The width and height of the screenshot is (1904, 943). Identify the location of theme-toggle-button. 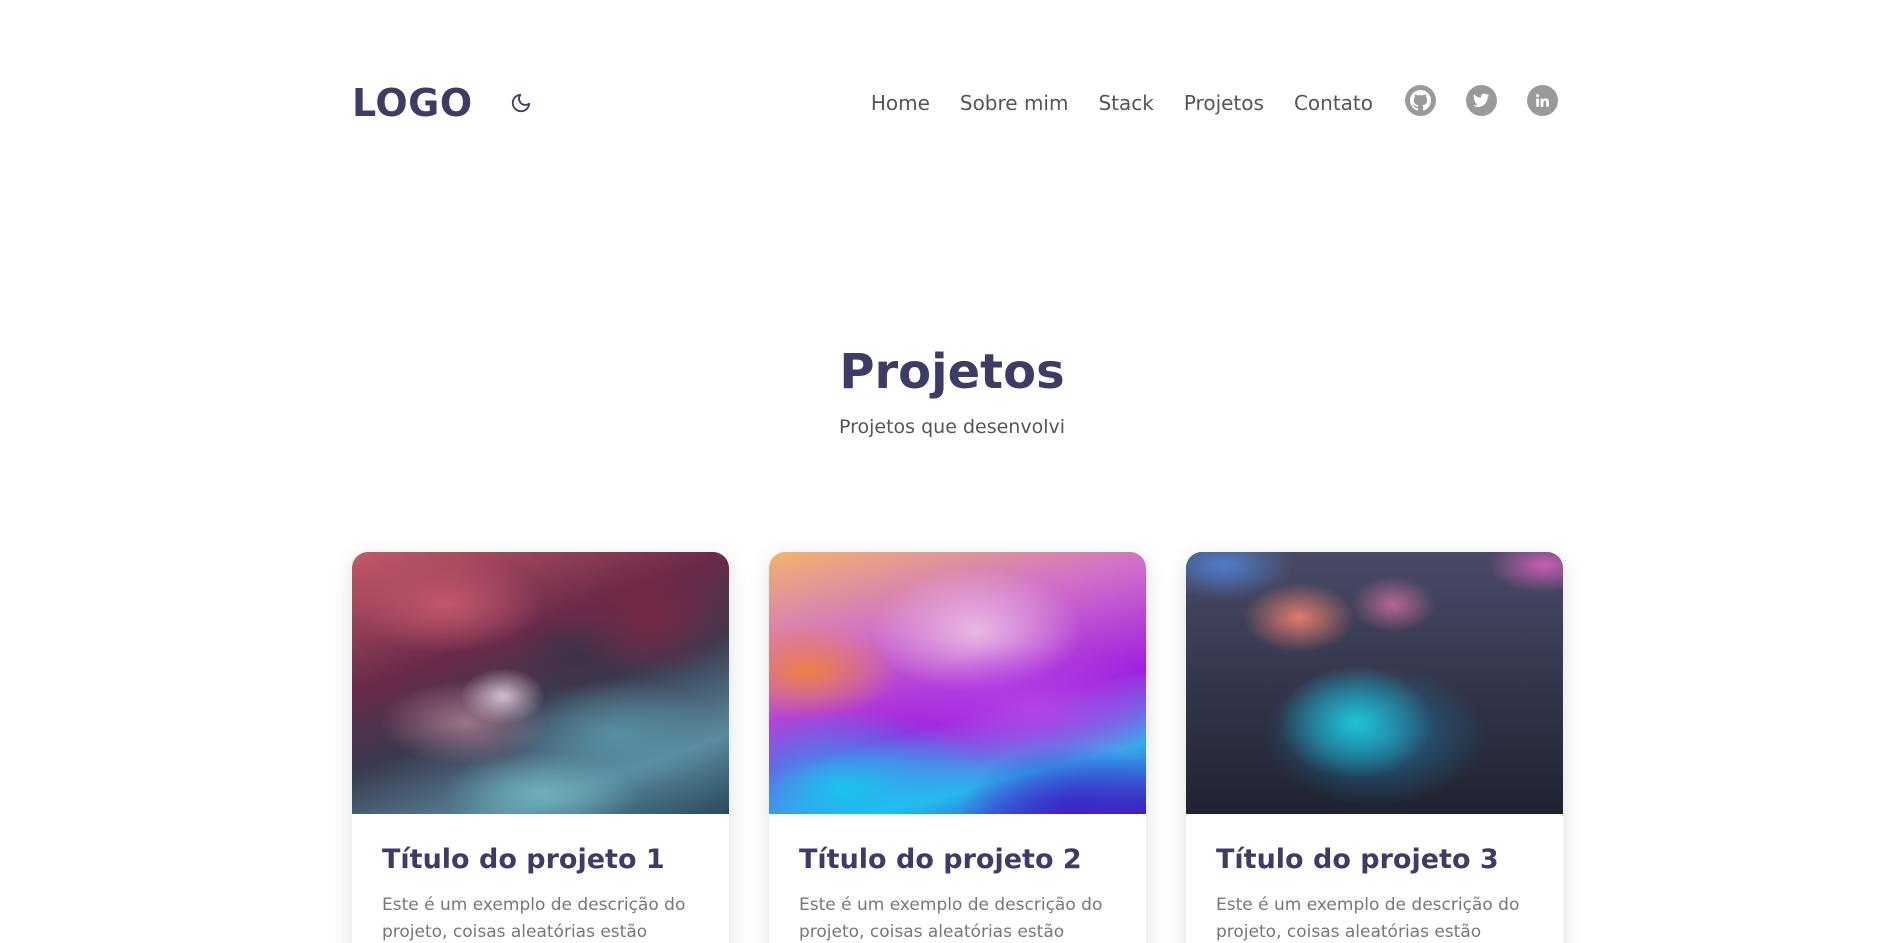
(521, 103).